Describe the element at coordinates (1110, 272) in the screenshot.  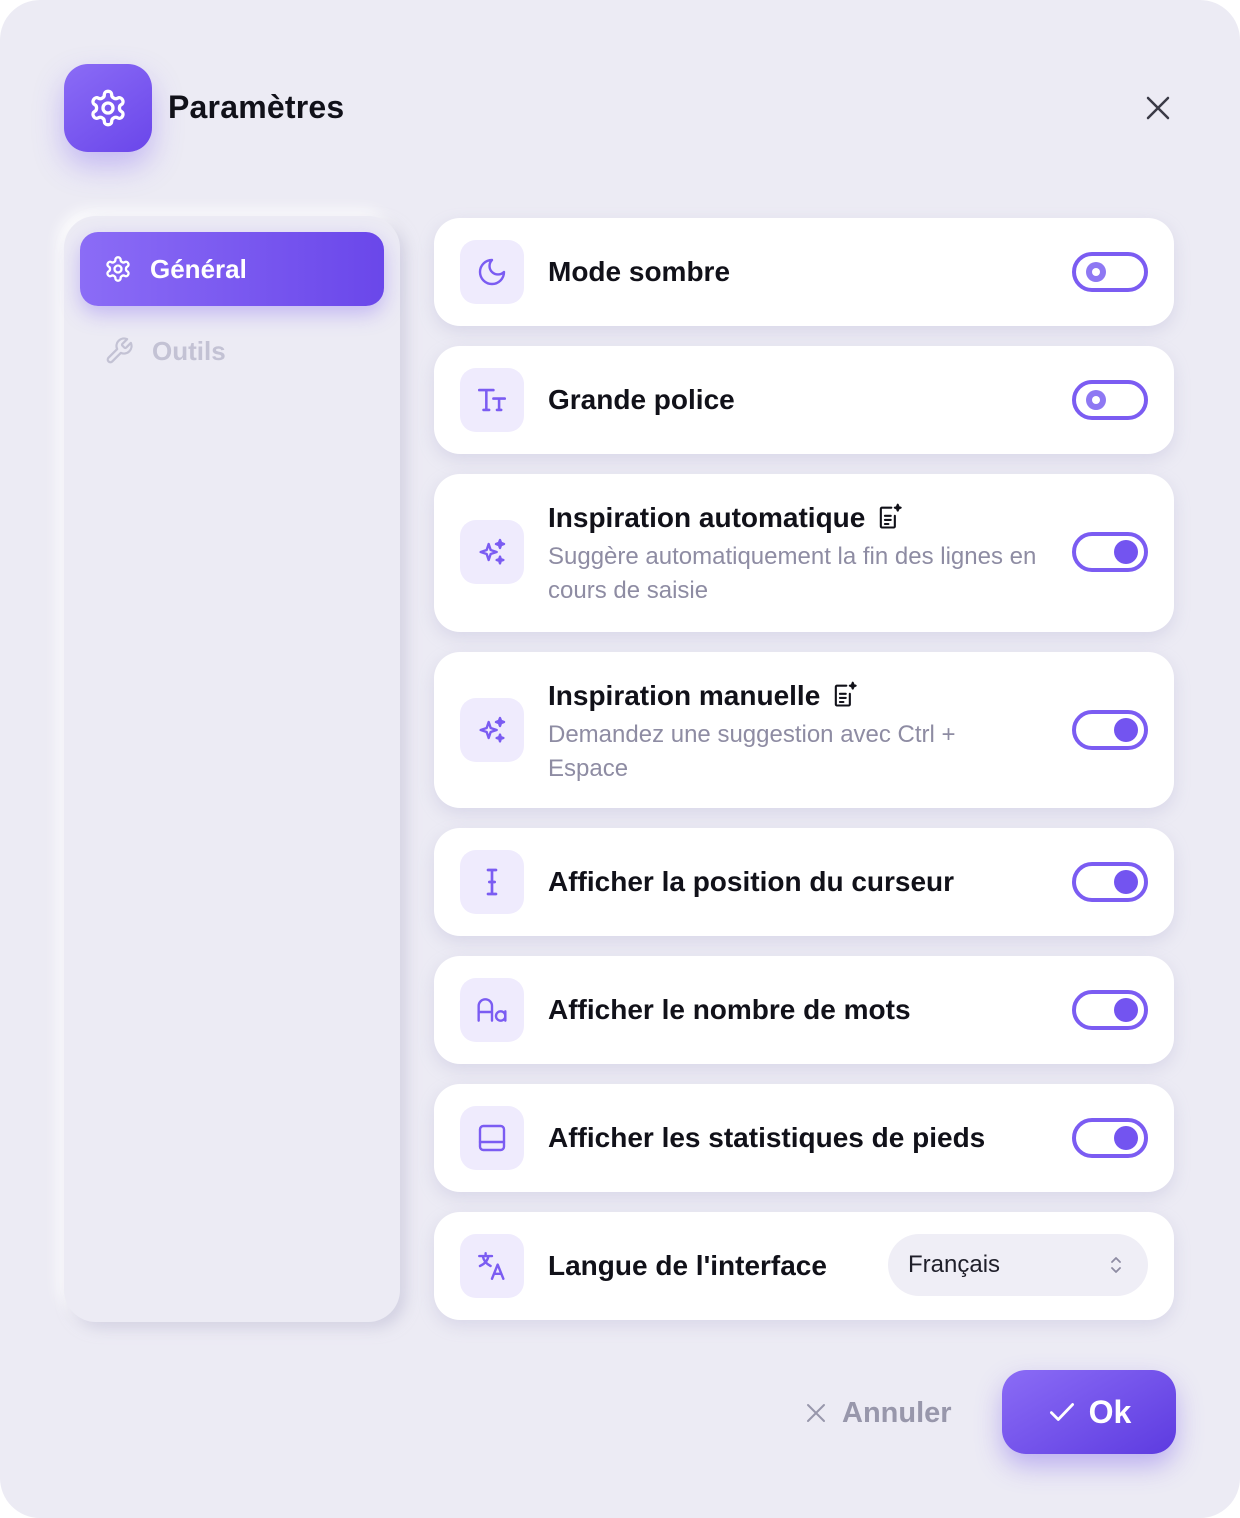
I see `dark-mode-toggle` at that location.